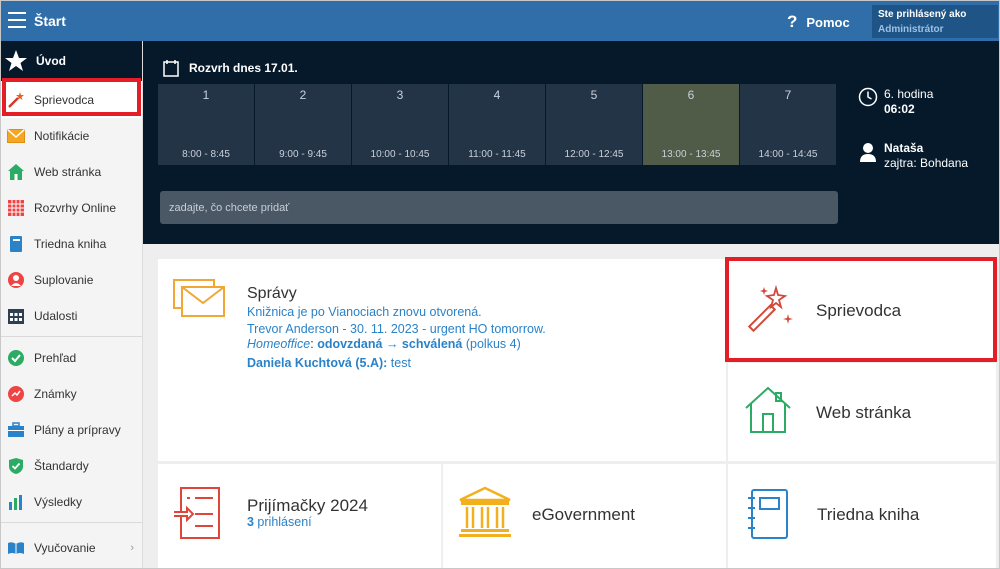  I want to click on slot-number: 7, so click(788, 95).